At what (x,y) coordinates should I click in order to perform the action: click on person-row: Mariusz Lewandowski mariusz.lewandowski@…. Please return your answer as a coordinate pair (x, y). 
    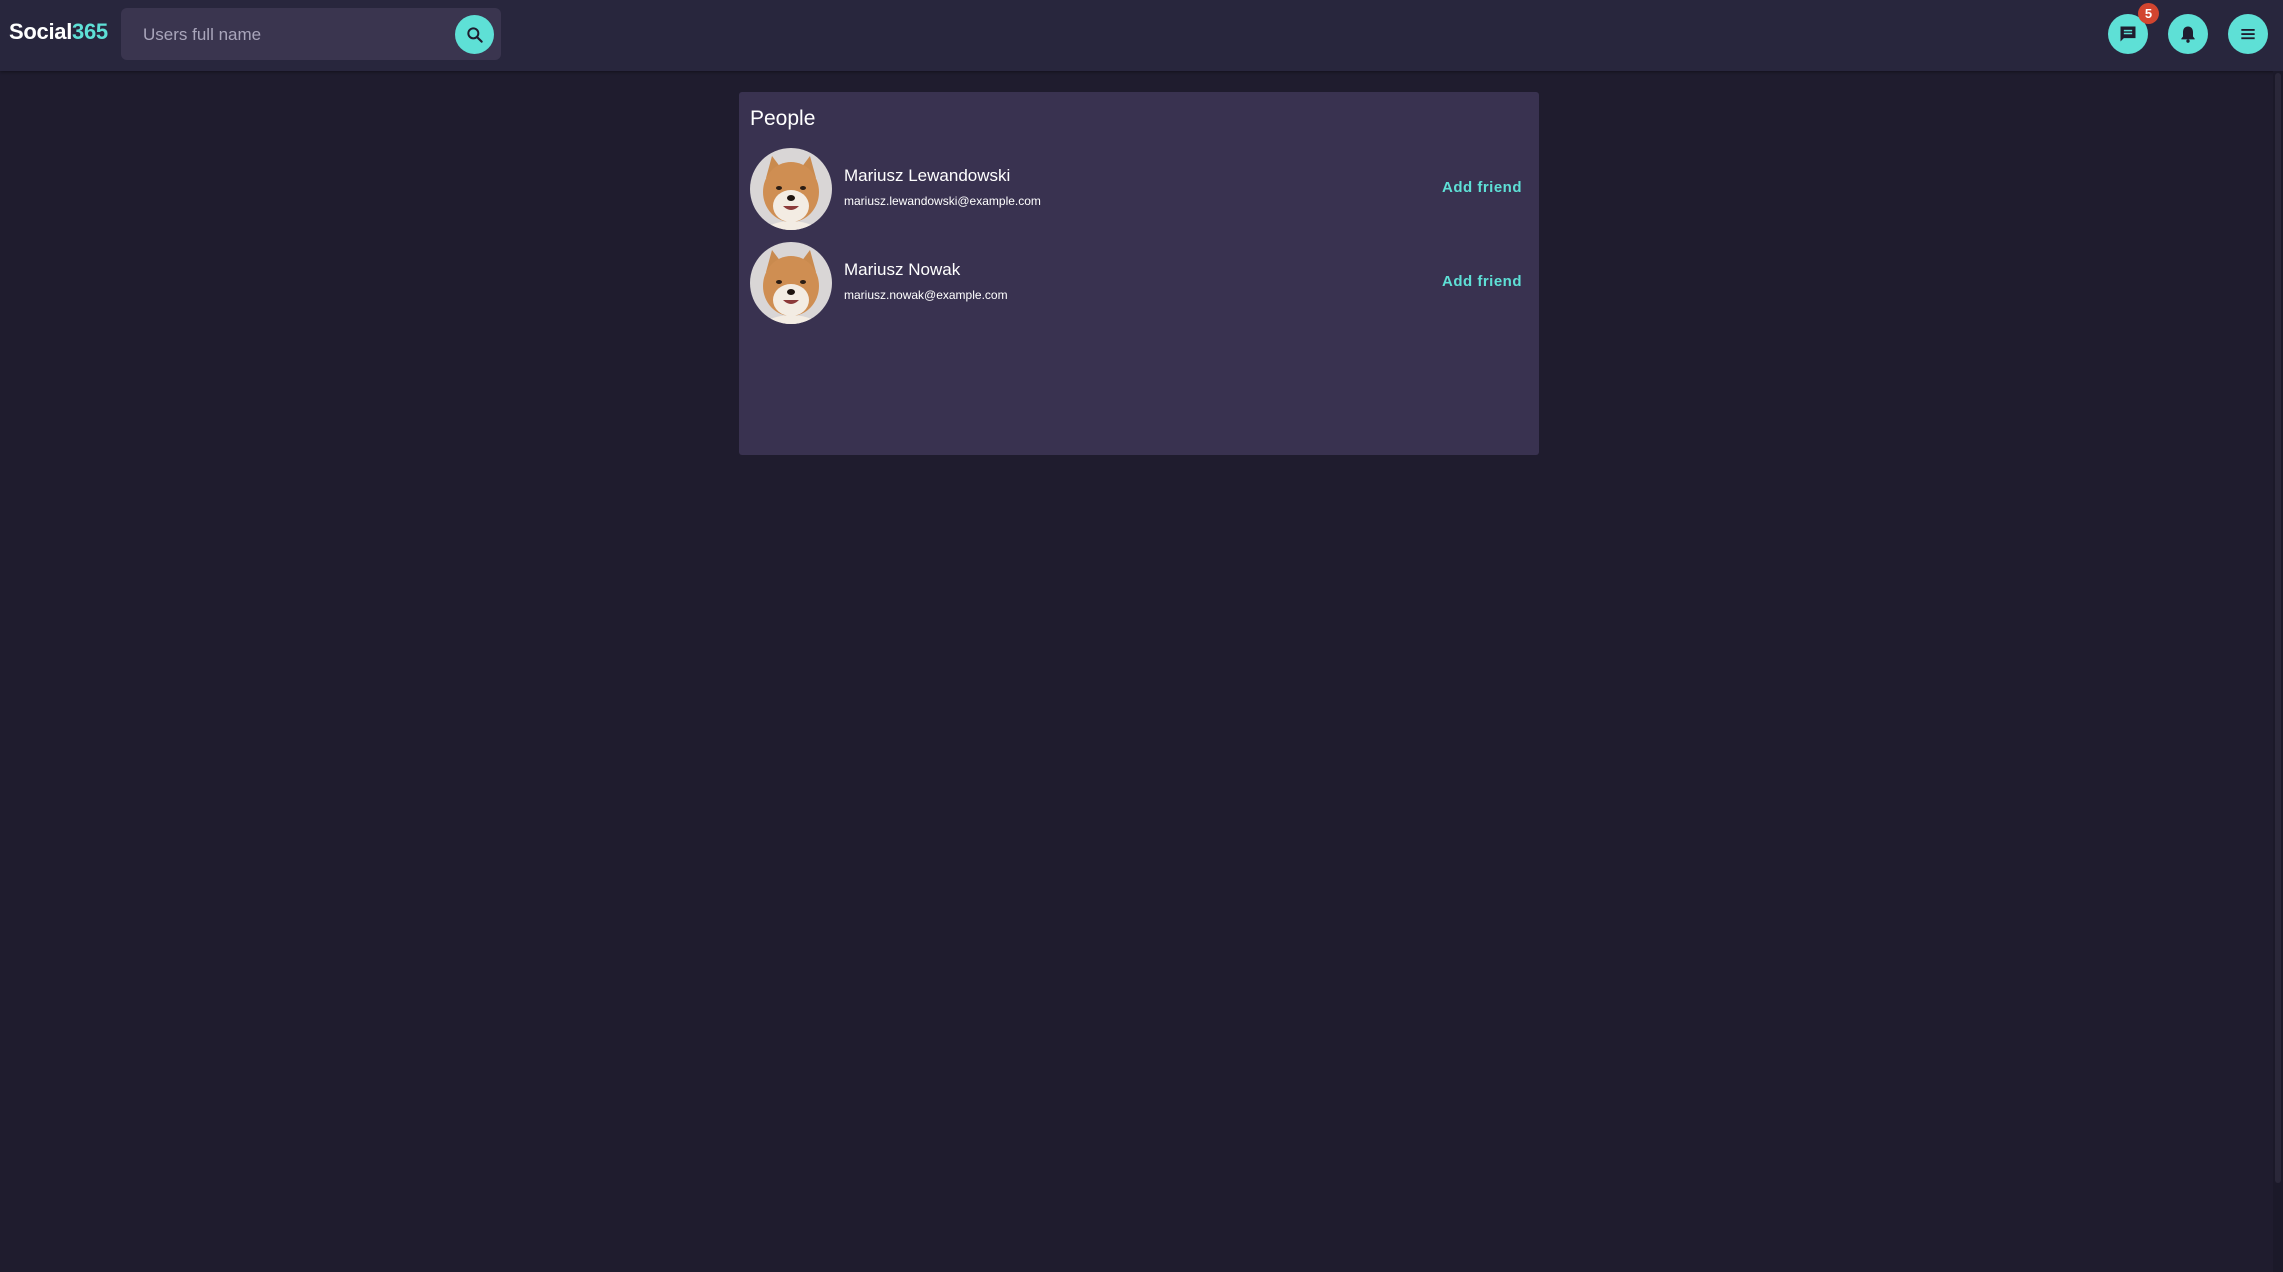
    Looking at the image, I should click on (1140, 189).